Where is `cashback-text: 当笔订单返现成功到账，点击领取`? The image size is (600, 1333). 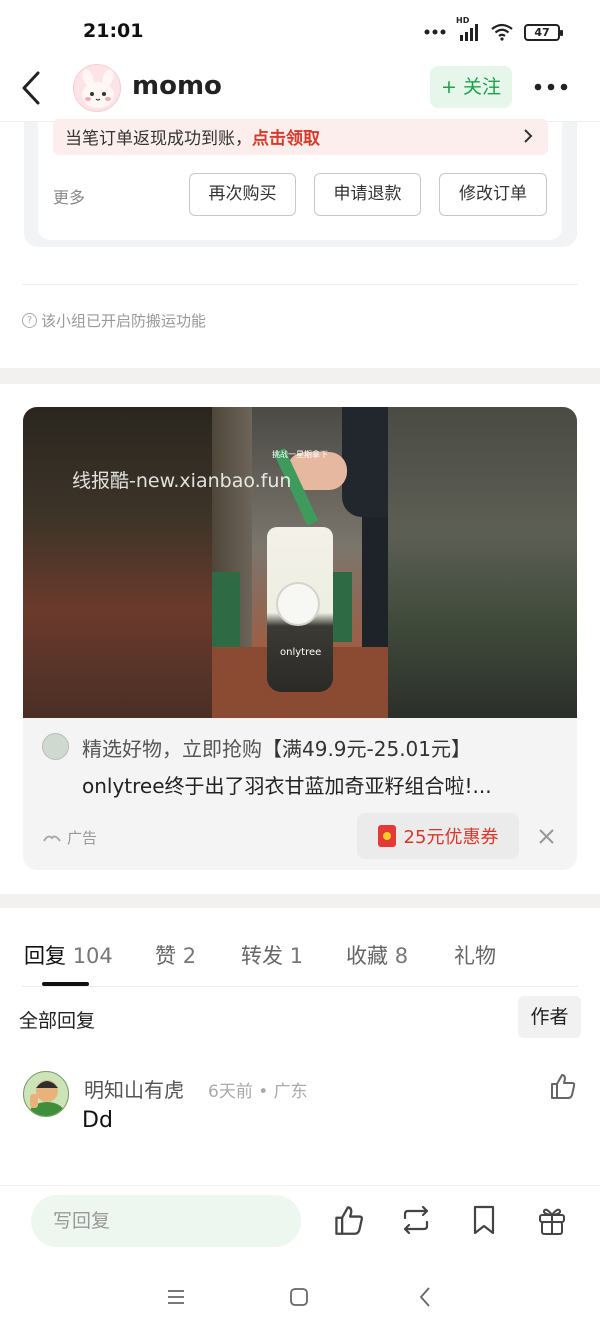
cashback-text: 当笔订单返现成功到账，点击领取 is located at coordinates (192, 136).